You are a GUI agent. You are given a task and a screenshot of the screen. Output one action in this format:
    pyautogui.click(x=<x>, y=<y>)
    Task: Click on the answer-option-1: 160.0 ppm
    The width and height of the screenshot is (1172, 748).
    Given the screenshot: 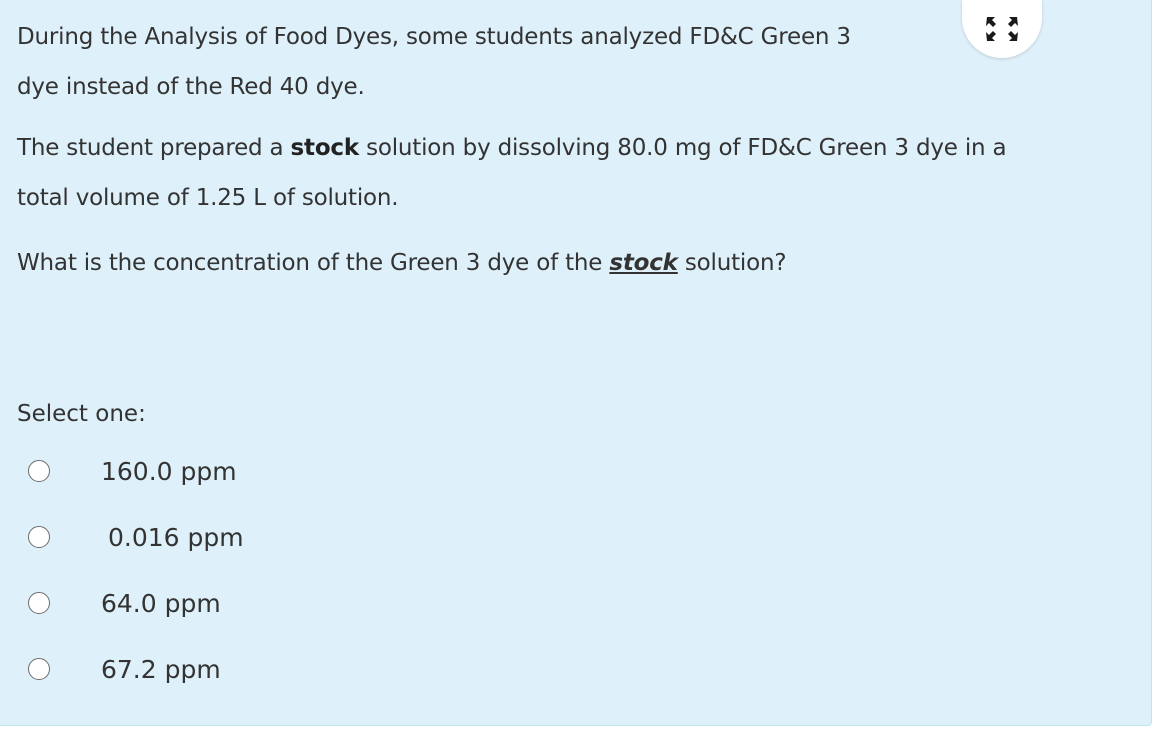 What is the action you would take?
    pyautogui.click(x=132, y=471)
    